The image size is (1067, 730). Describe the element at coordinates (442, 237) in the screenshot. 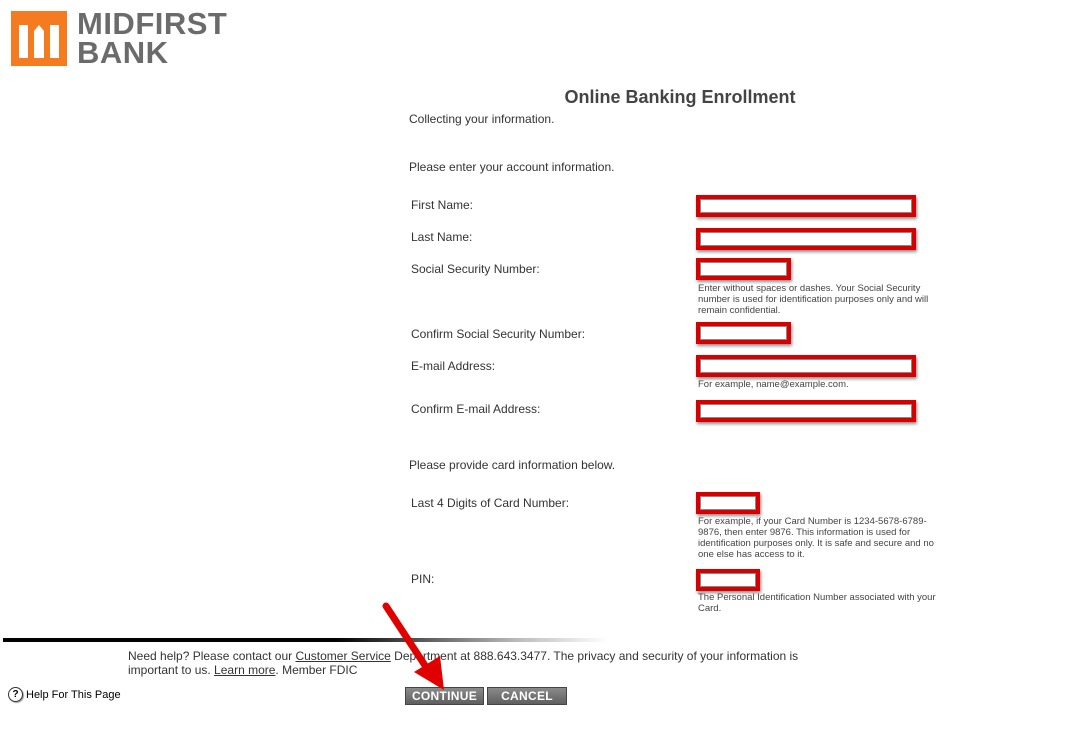

I see `last-name-label: Last Name:` at that location.